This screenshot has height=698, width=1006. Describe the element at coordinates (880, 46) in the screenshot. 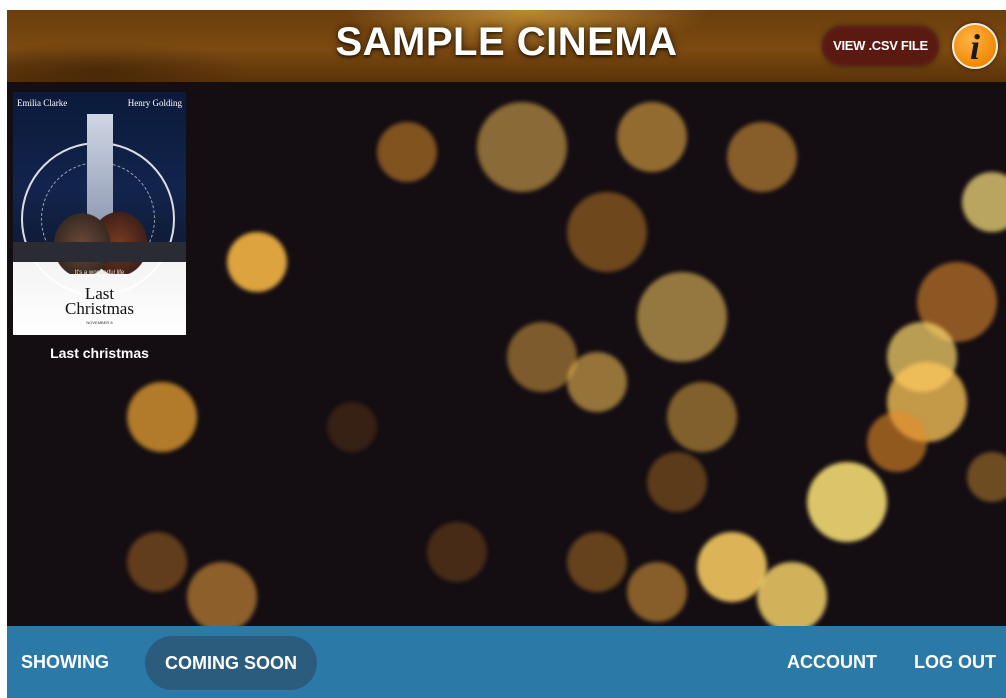

I see `view-csv-button: VIEW .CSV FILE` at that location.